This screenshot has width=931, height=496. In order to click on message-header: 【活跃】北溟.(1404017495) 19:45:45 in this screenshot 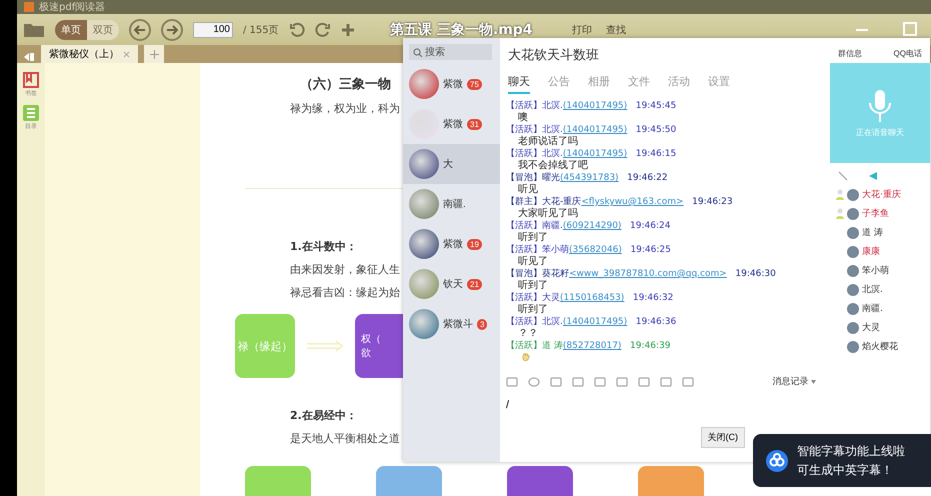, I will do `click(592, 106)`.